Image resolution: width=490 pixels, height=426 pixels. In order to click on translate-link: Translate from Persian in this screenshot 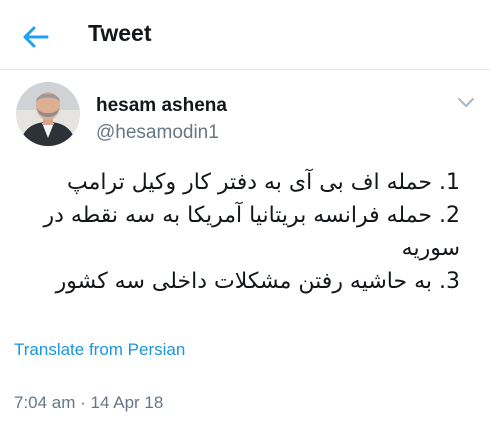, I will do `click(99, 350)`.